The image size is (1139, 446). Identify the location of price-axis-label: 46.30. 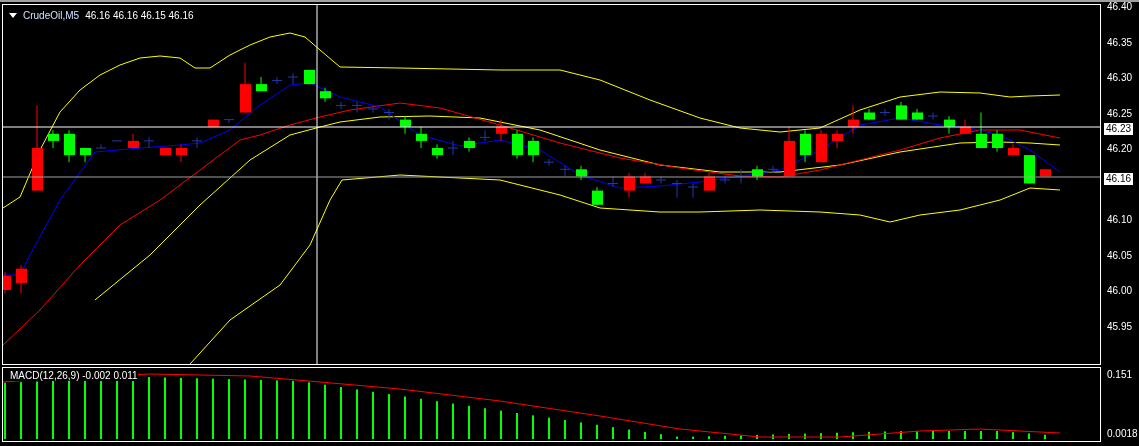
(1120, 78).